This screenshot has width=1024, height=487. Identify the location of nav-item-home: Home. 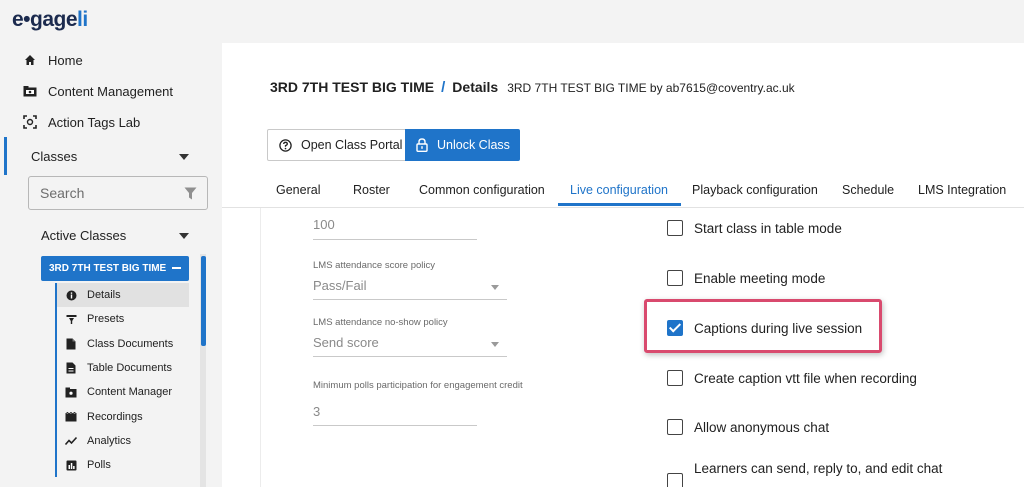
(52, 60).